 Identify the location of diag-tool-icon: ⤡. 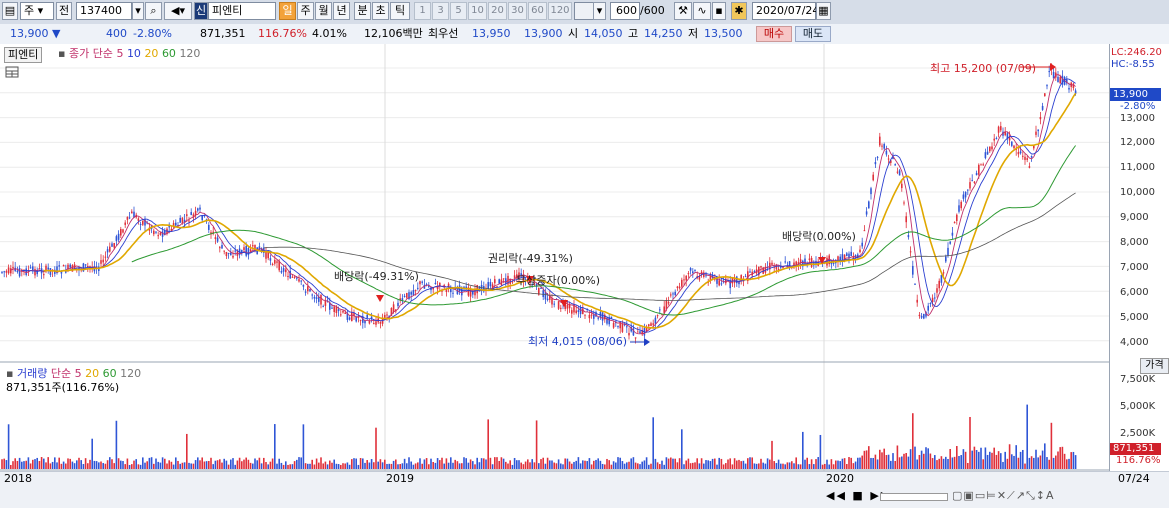
(1031, 495).